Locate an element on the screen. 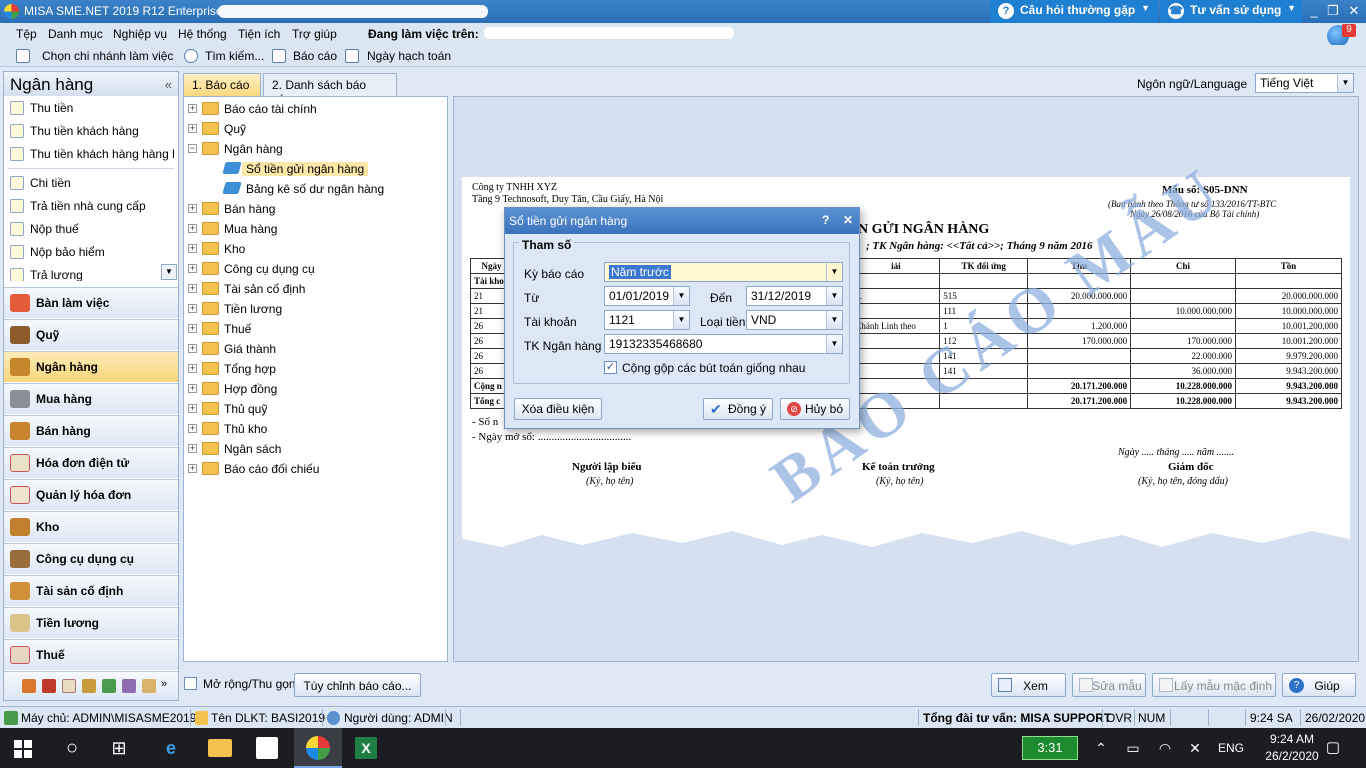 This screenshot has width=1366, height=768. more-chevron-icon: » is located at coordinates (164, 684).